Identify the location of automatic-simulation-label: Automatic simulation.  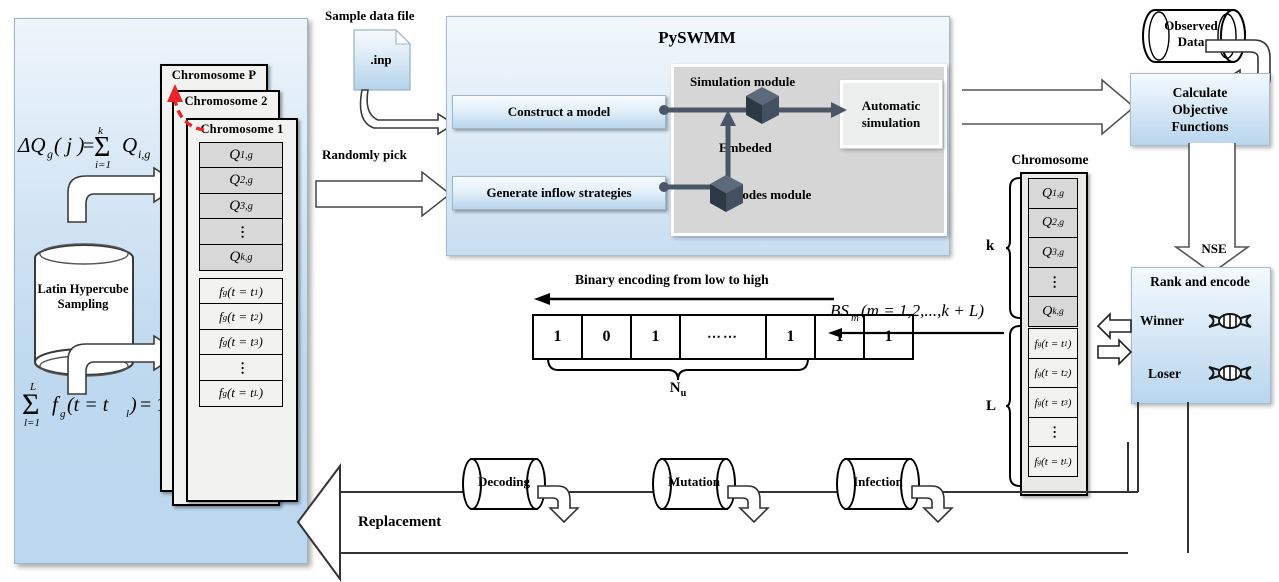
(891, 114).